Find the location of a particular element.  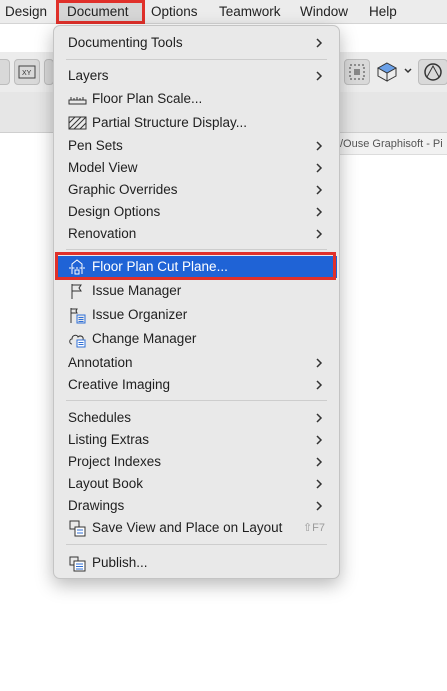

xy-coordinates-button: XY is located at coordinates (27, 72).